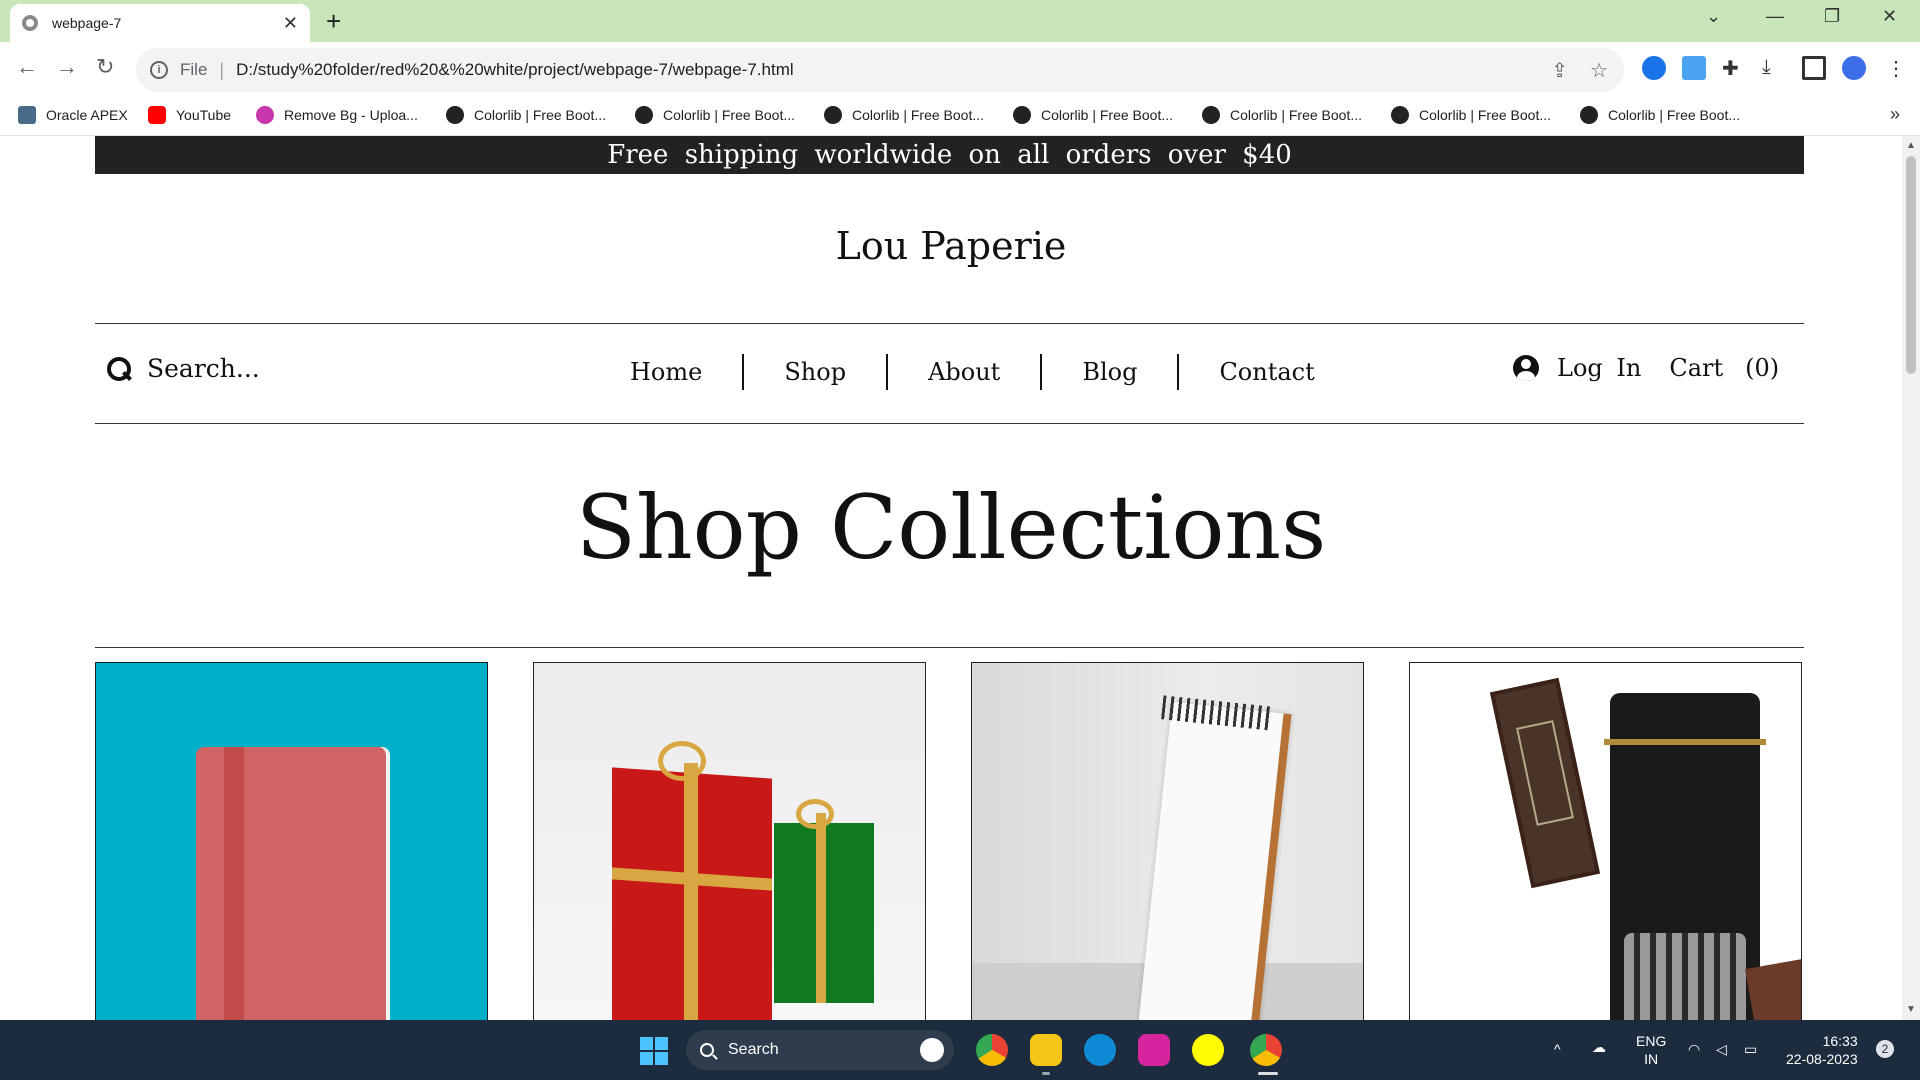  I want to click on onedrive-icon: ☁, so click(1599, 1047).